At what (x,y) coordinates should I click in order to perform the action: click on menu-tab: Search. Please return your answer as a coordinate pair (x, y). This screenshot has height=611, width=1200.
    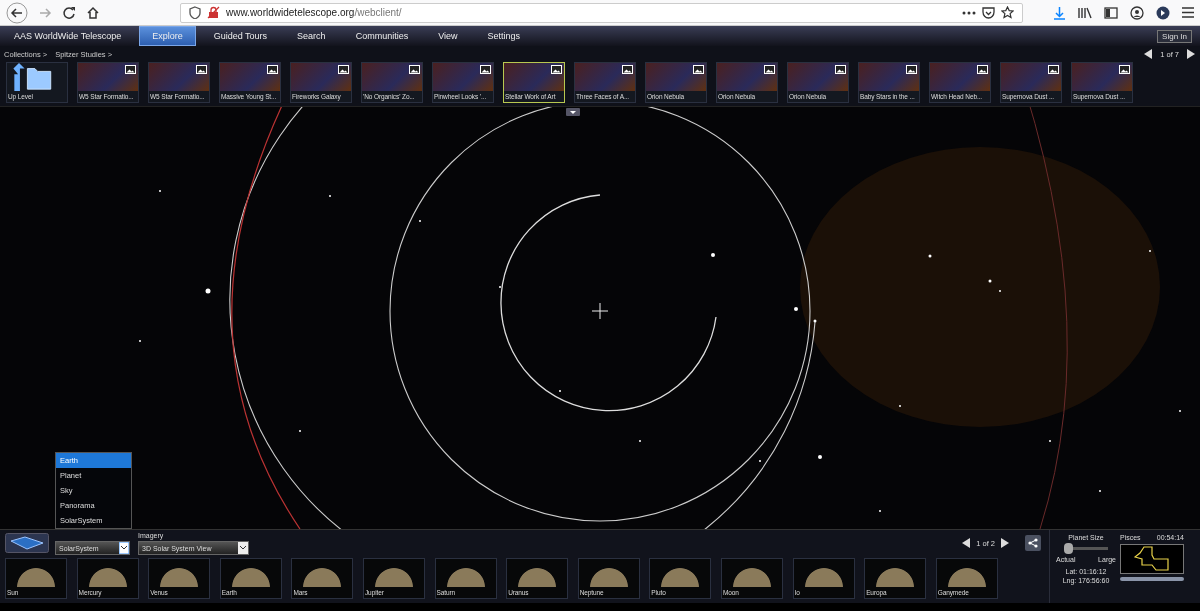
    Looking at the image, I should click on (311, 36).